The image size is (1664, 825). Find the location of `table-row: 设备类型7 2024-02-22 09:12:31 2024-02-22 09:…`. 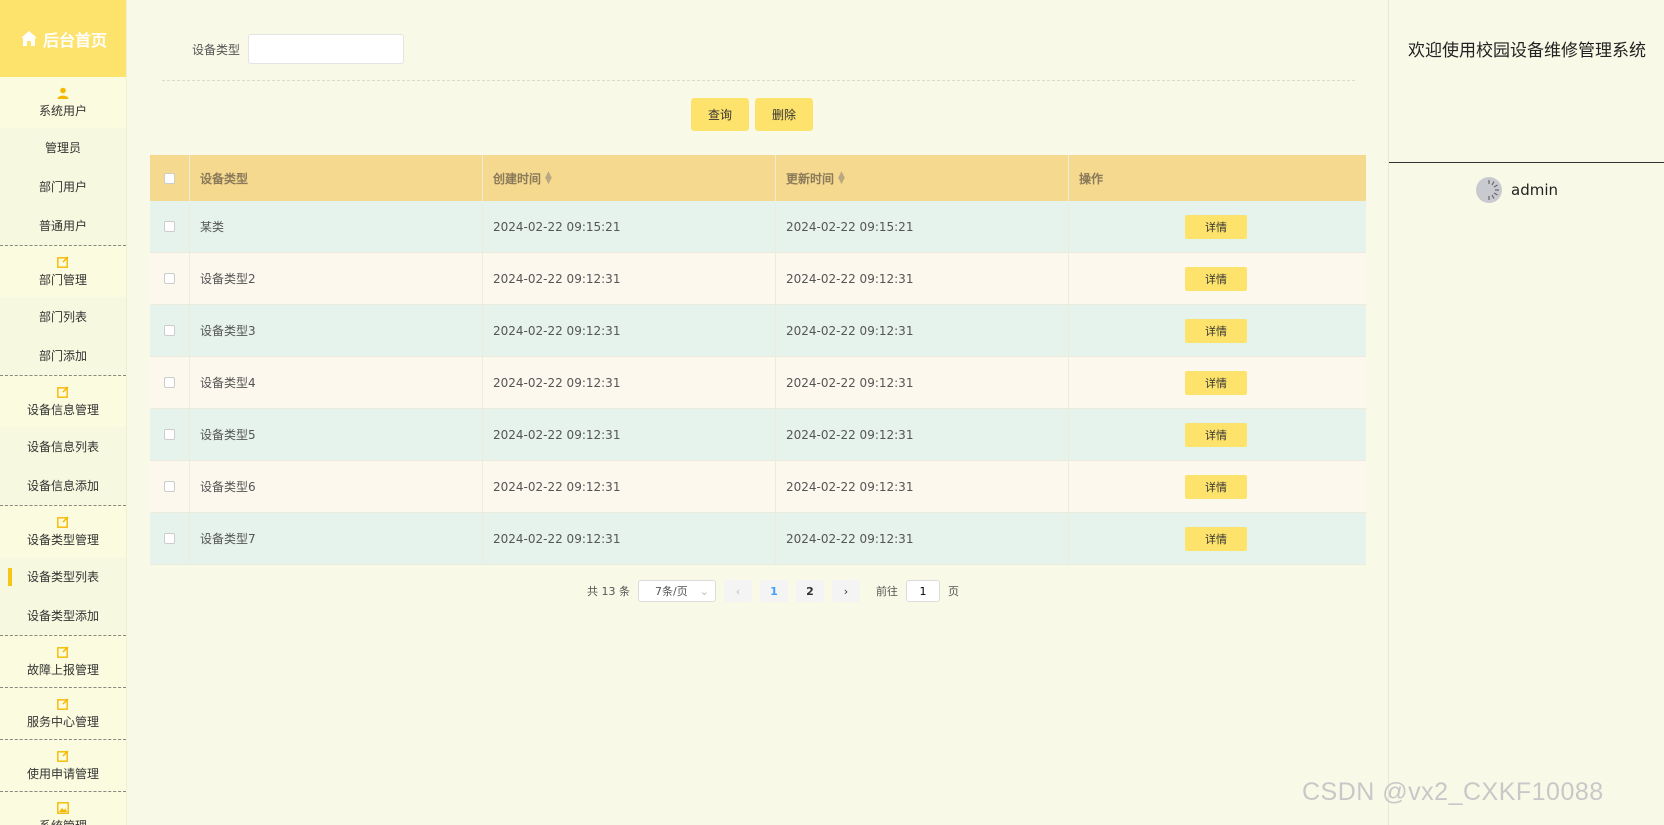

table-row: 设备类型7 2024-02-22 09:12:31 2024-02-22 09:… is located at coordinates (758, 539).